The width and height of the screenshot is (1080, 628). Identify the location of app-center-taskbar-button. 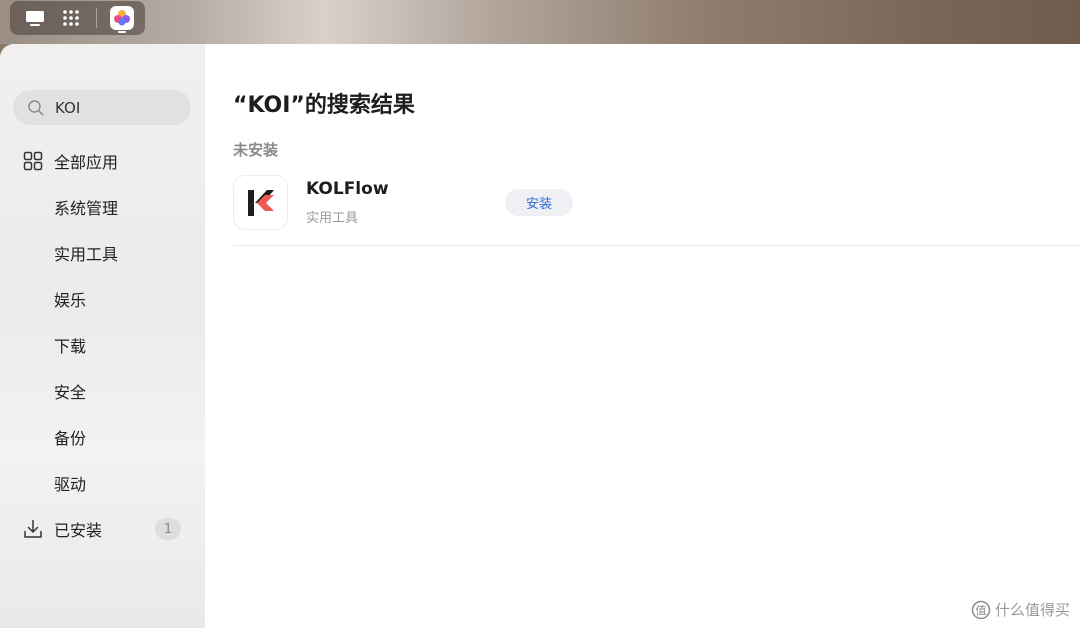
(122, 18).